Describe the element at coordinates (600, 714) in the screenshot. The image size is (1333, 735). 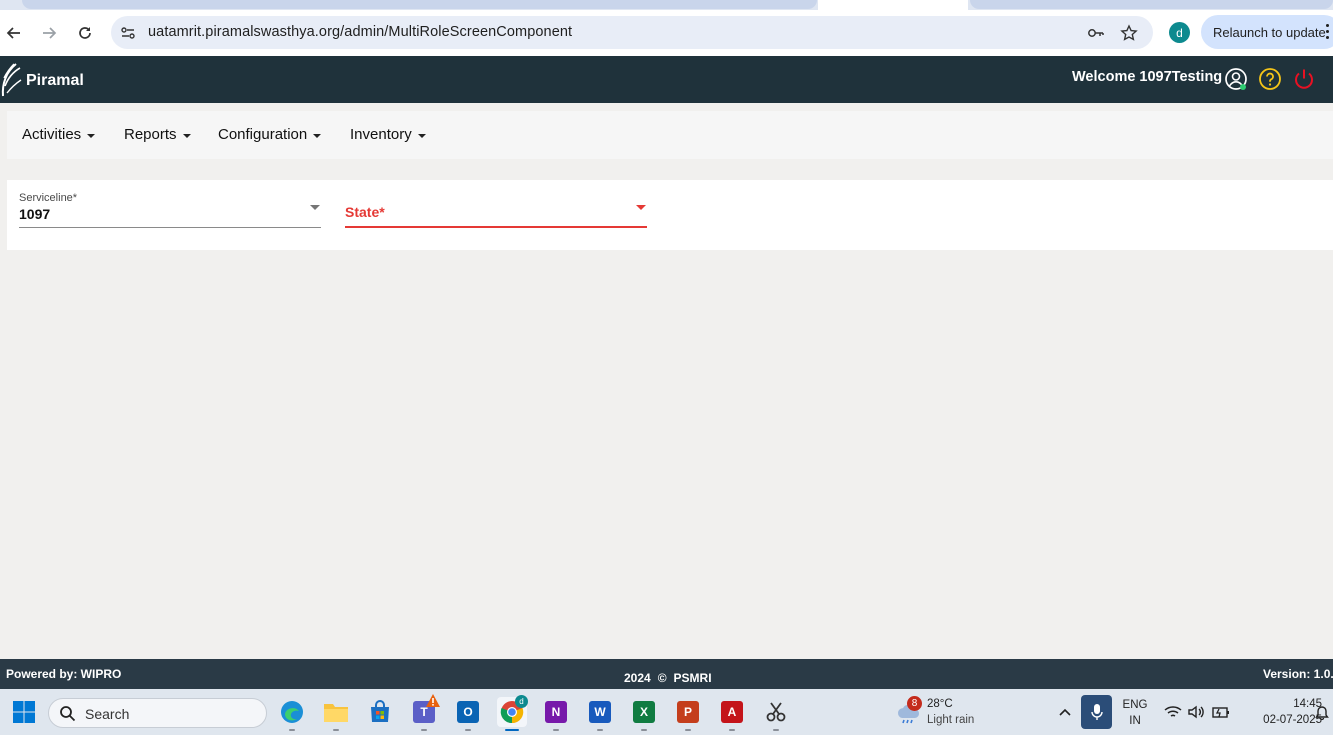
I see `word-icon: W` at that location.